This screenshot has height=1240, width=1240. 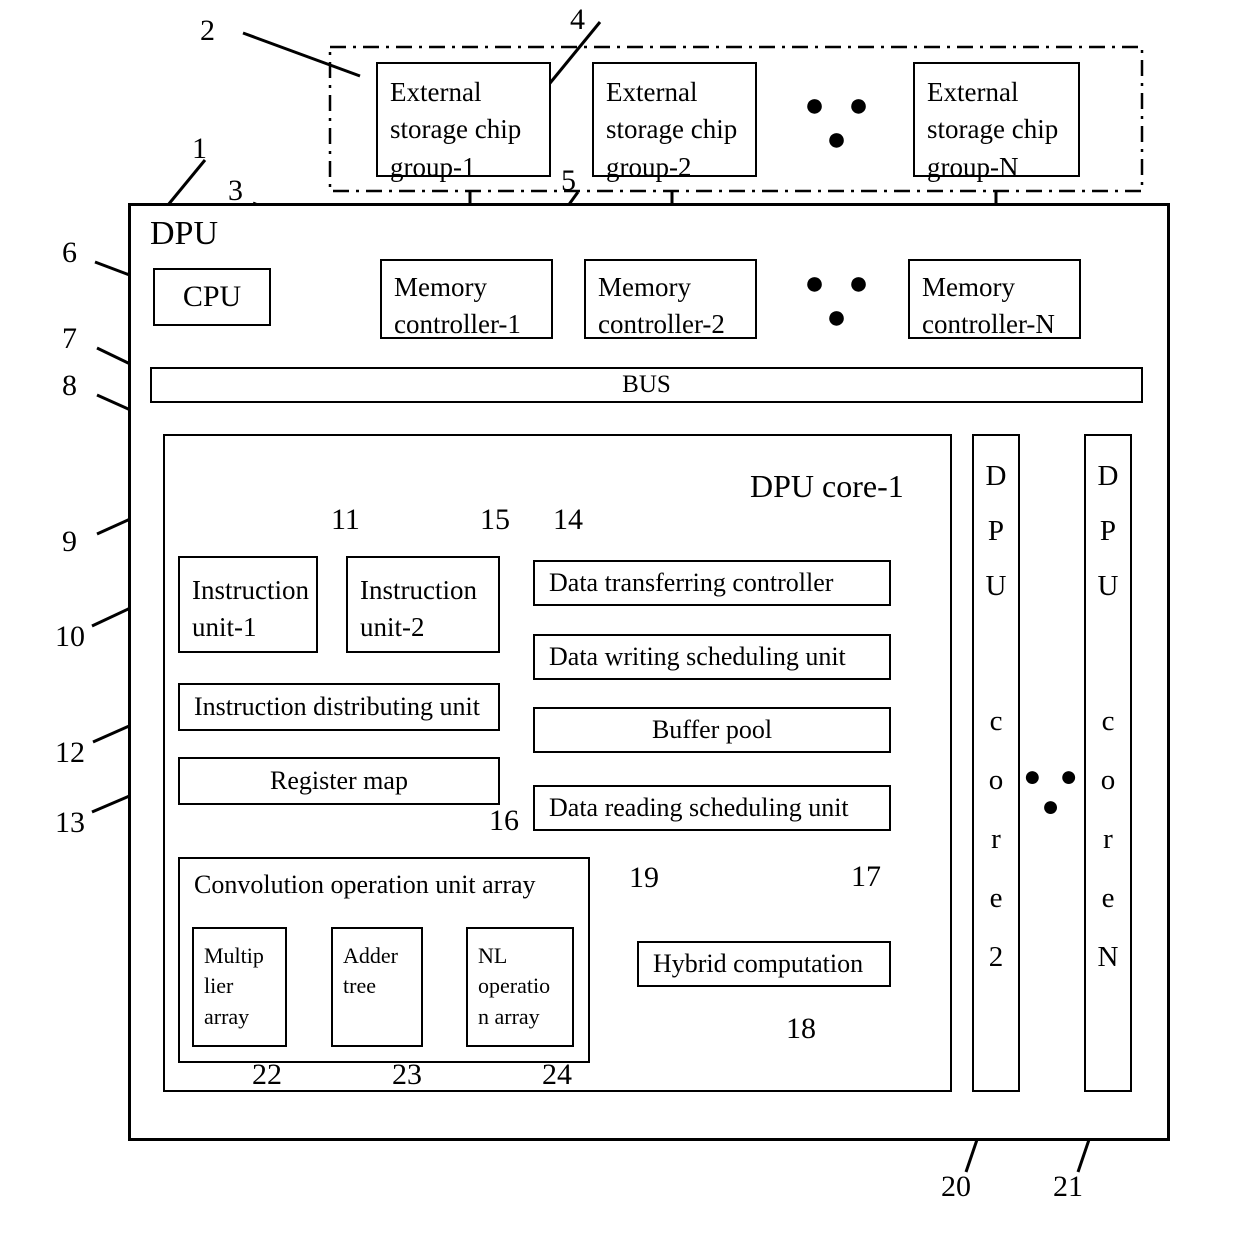 What do you see at coordinates (649, 166) in the screenshot?
I see `storage-group-2-line3: group-2` at bounding box center [649, 166].